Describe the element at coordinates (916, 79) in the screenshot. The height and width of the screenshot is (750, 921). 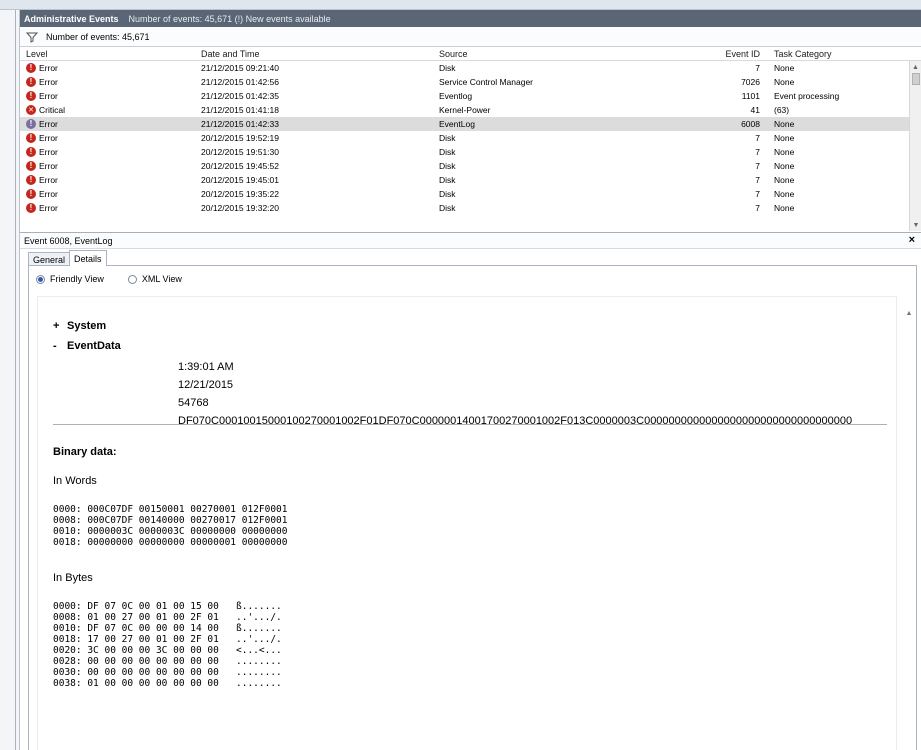
I see `scroll-thumb` at that location.